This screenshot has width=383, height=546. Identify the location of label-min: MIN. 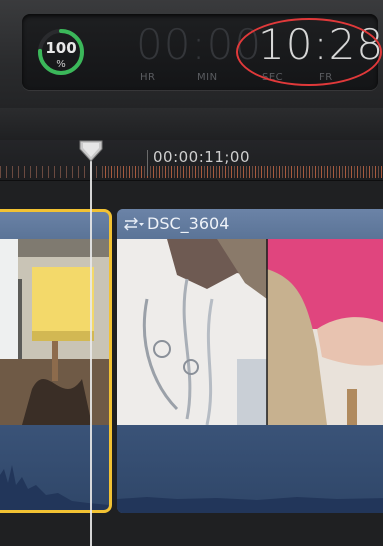
(207, 77).